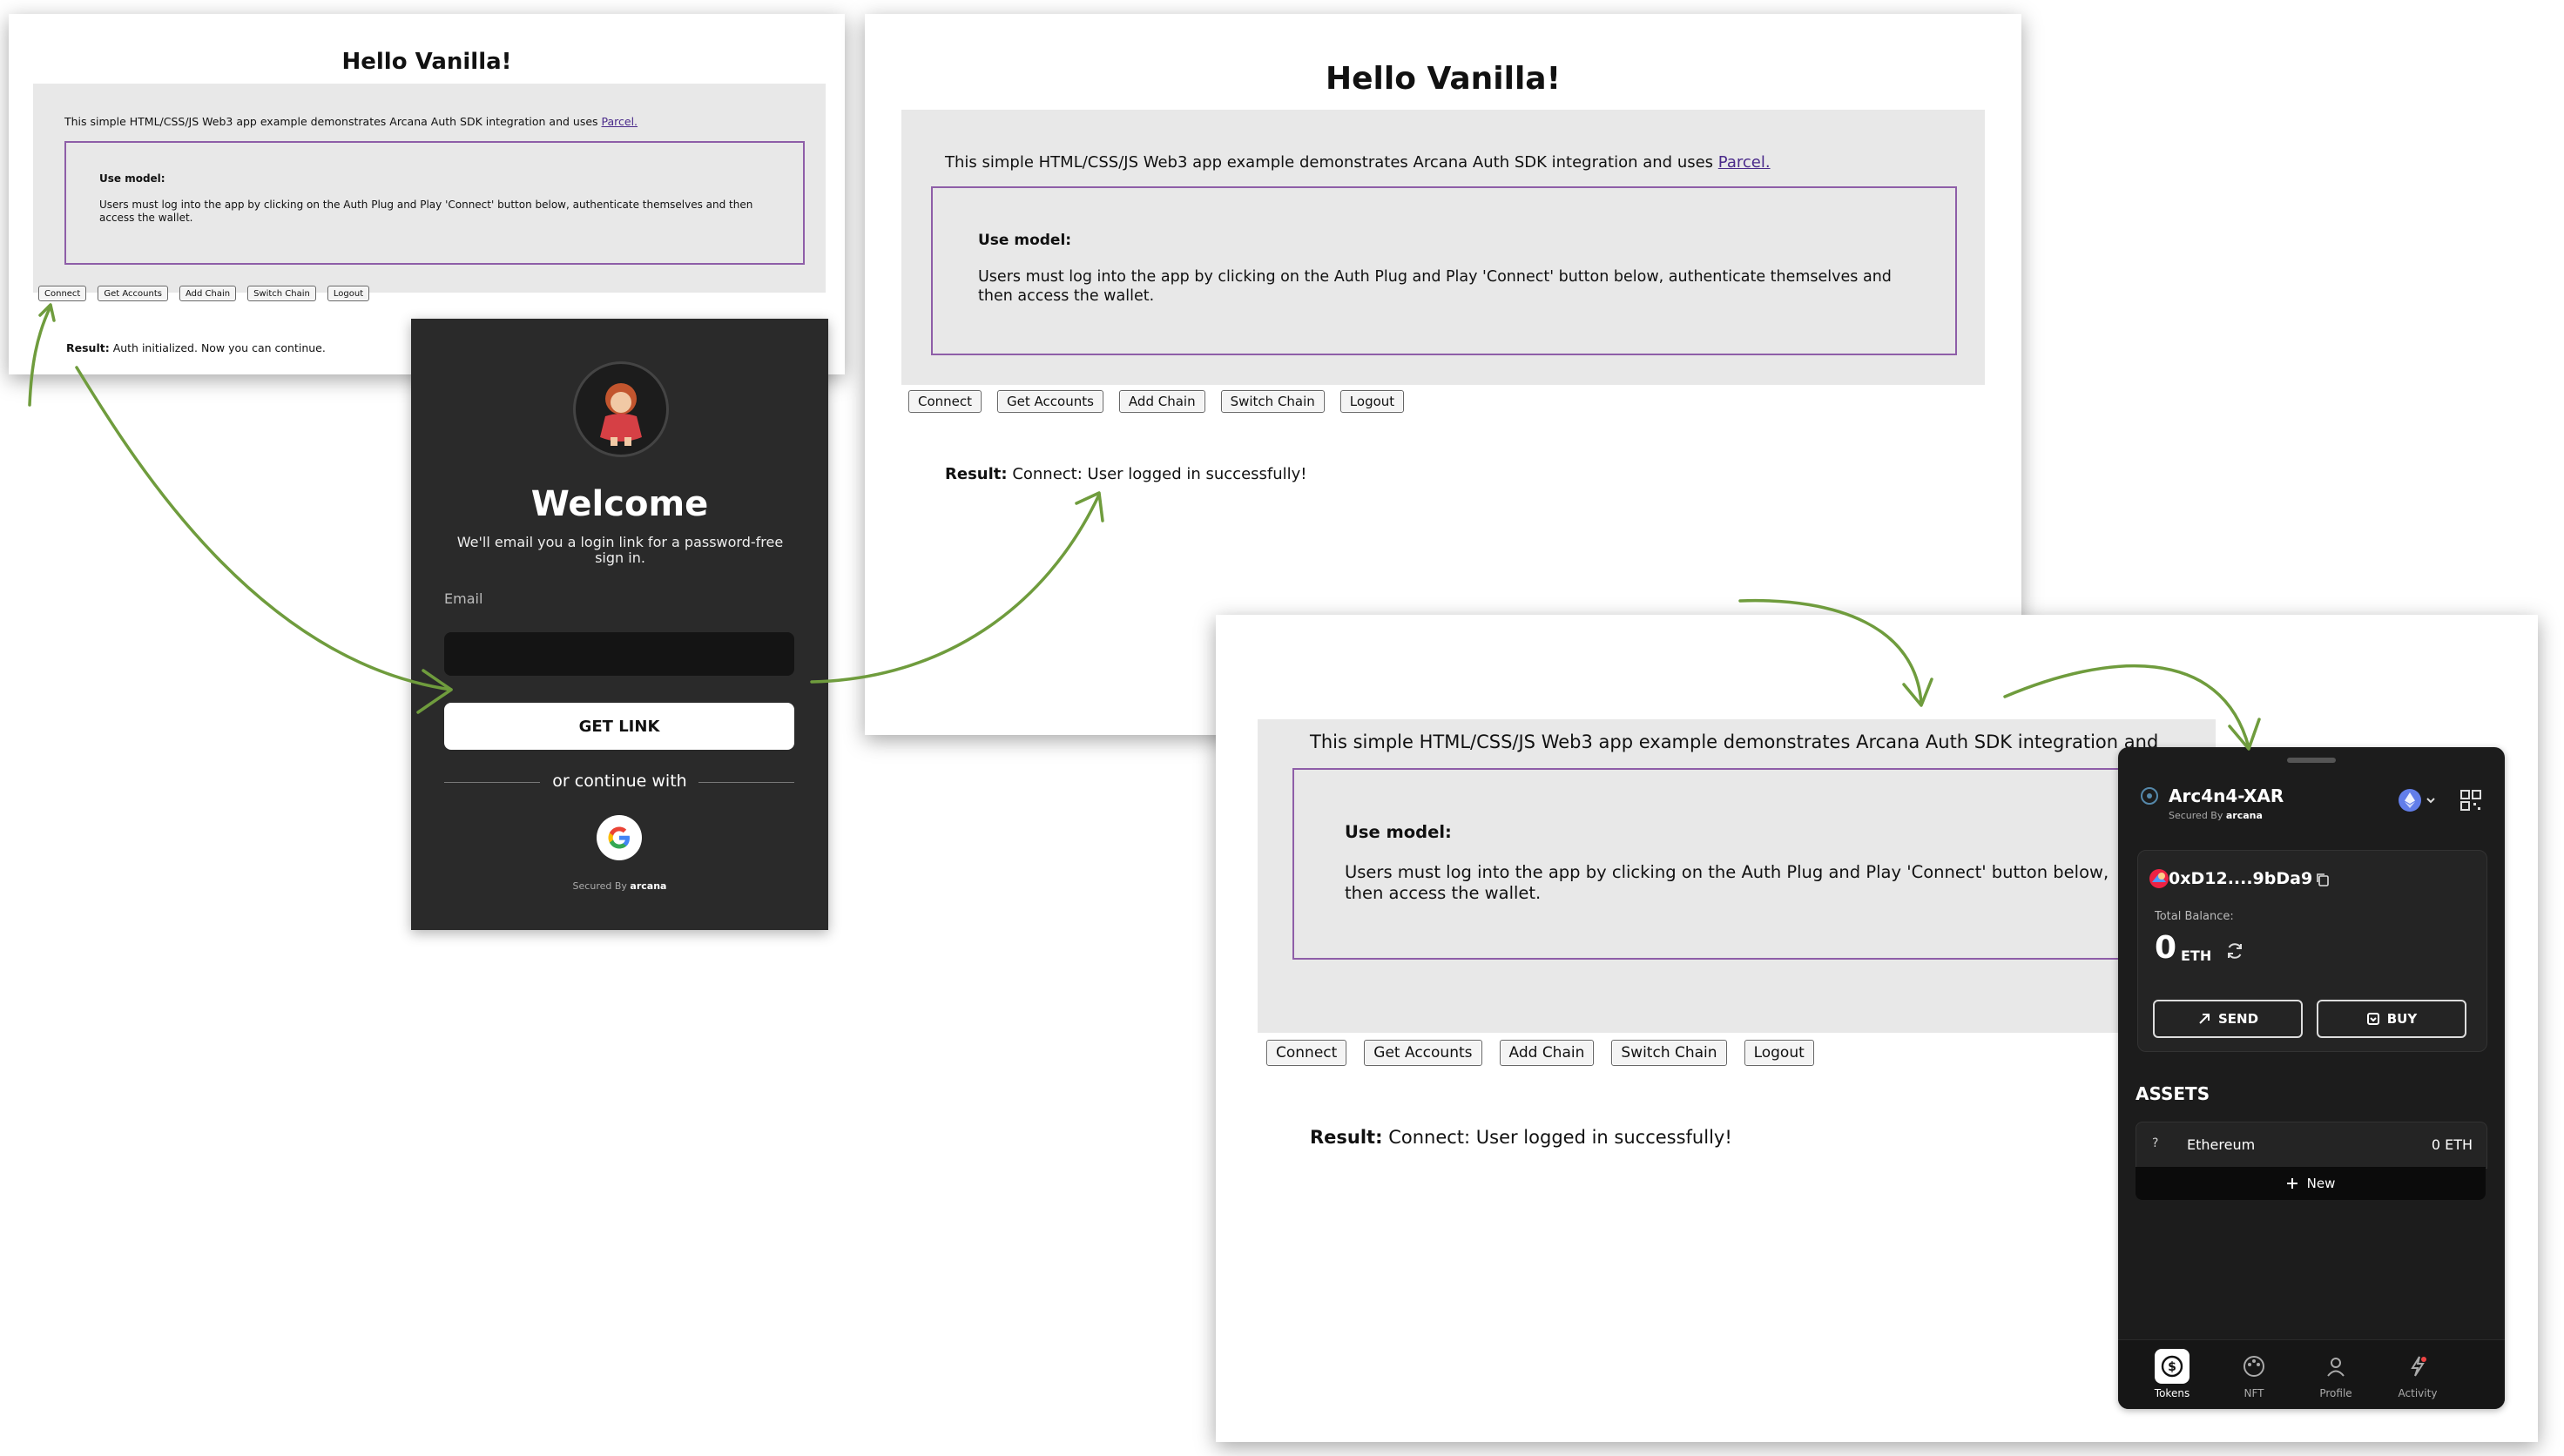 The width and height of the screenshot is (2564, 1456). I want to click on chevron-down-icon, so click(2430, 801).